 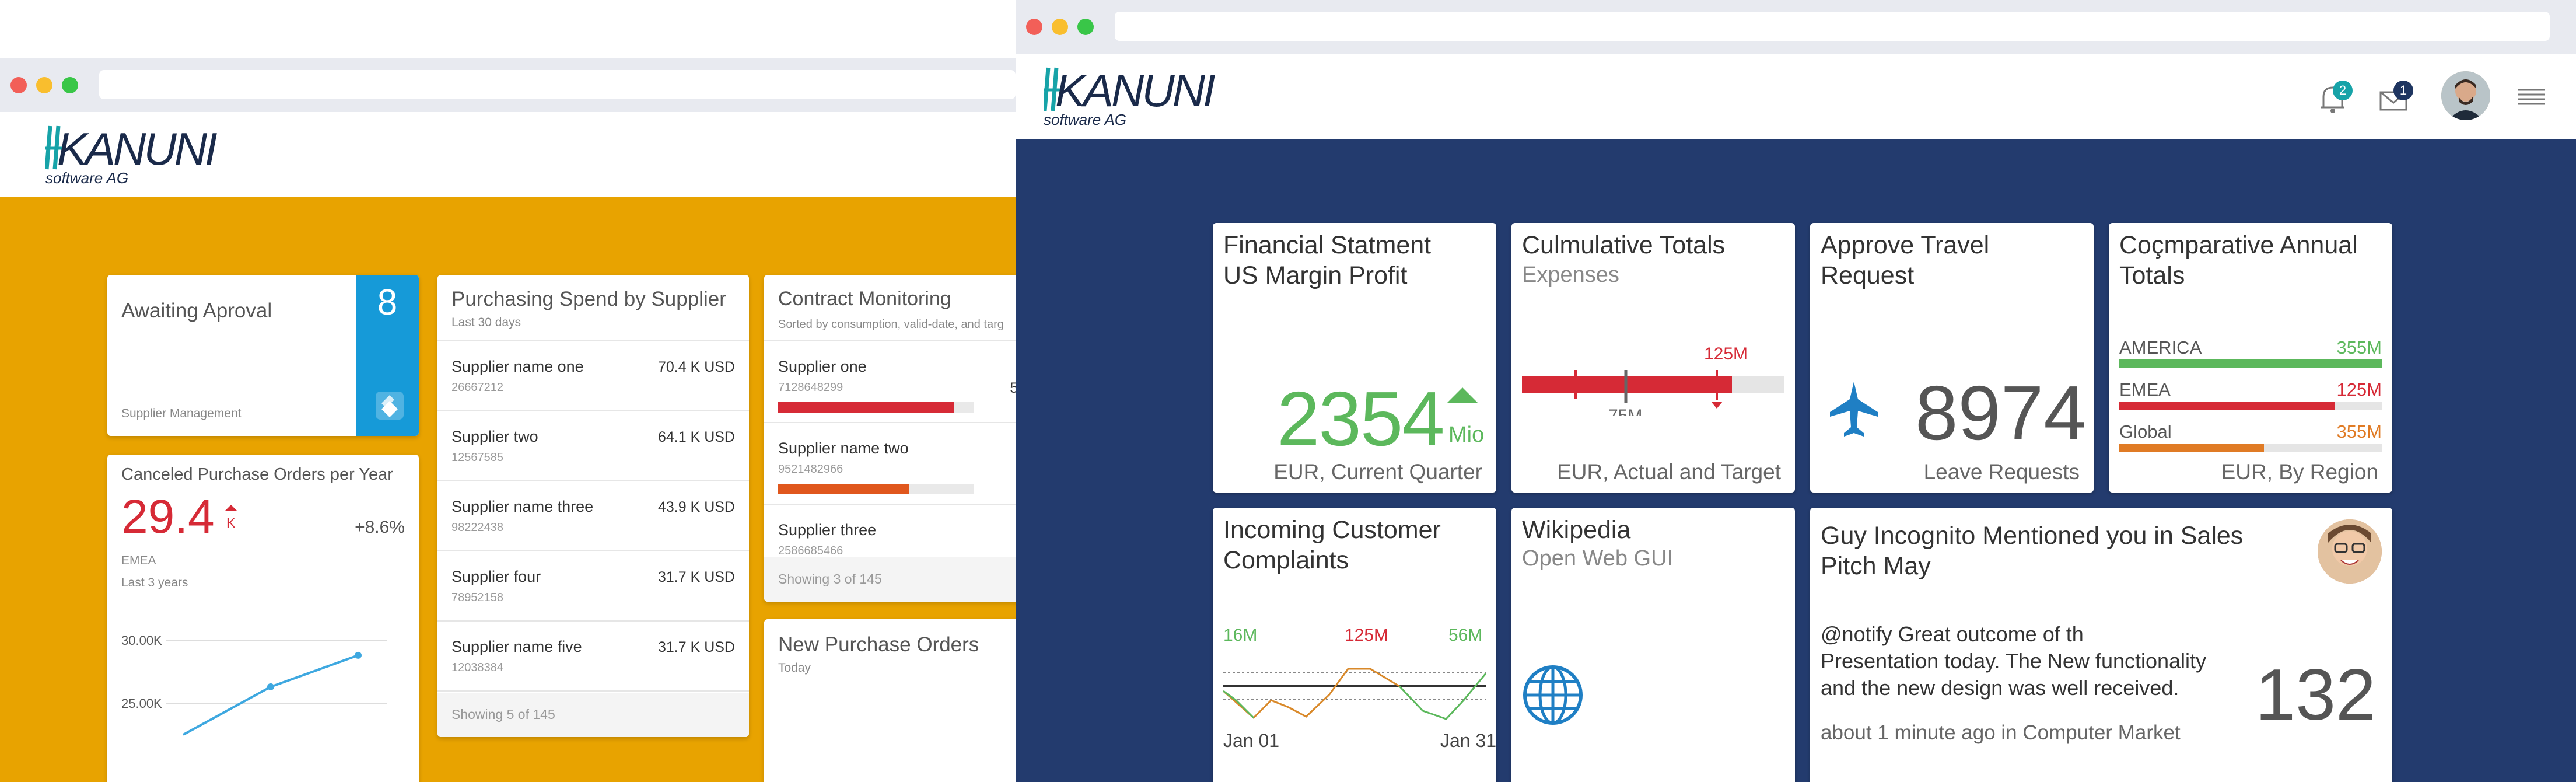 What do you see at coordinates (1625, 411) in the screenshot?
I see `actual-label: 75M` at bounding box center [1625, 411].